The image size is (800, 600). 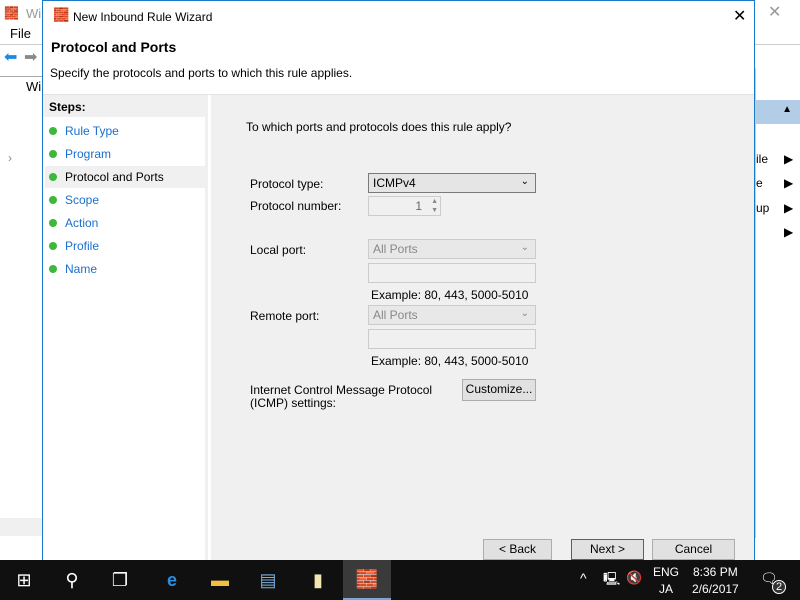 What do you see at coordinates (125, 246) in the screenshot?
I see `step-profile: Profile` at bounding box center [125, 246].